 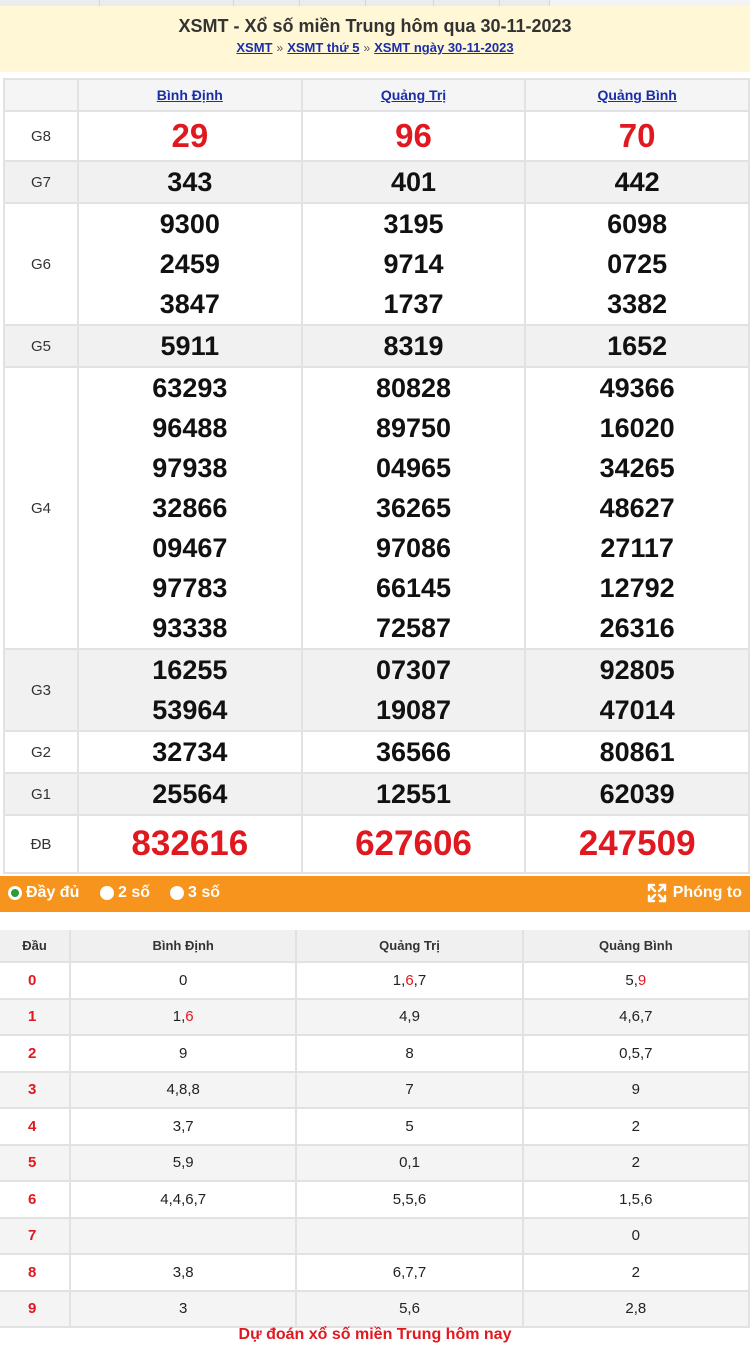 I want to click on option-full: Đầy đủ, so click(x=43, y=893).